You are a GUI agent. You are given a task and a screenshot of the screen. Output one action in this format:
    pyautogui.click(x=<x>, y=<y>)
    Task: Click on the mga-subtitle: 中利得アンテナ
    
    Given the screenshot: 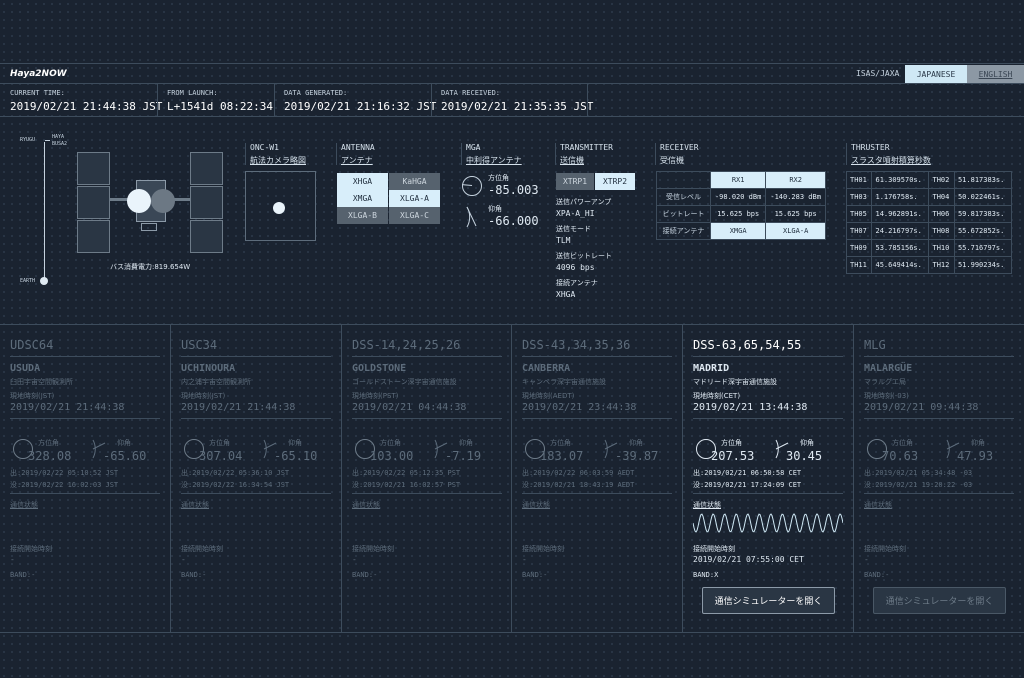 What is the action you would take?
    pyautogui.click(x=494, y=160)
    